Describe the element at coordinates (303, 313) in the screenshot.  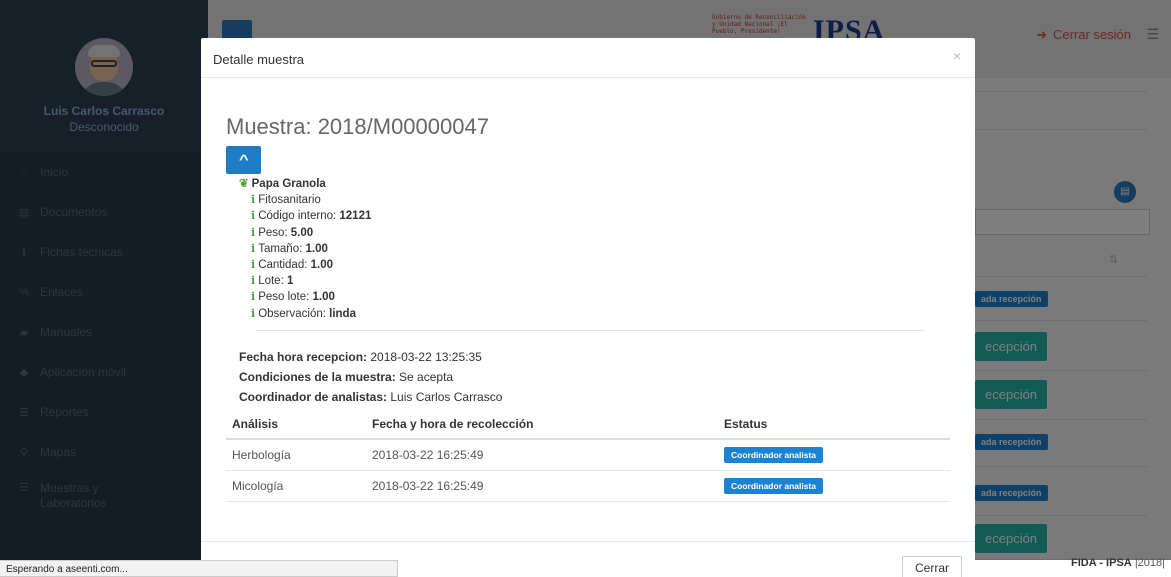
I see `product-field: i Observación: linda` at that location.